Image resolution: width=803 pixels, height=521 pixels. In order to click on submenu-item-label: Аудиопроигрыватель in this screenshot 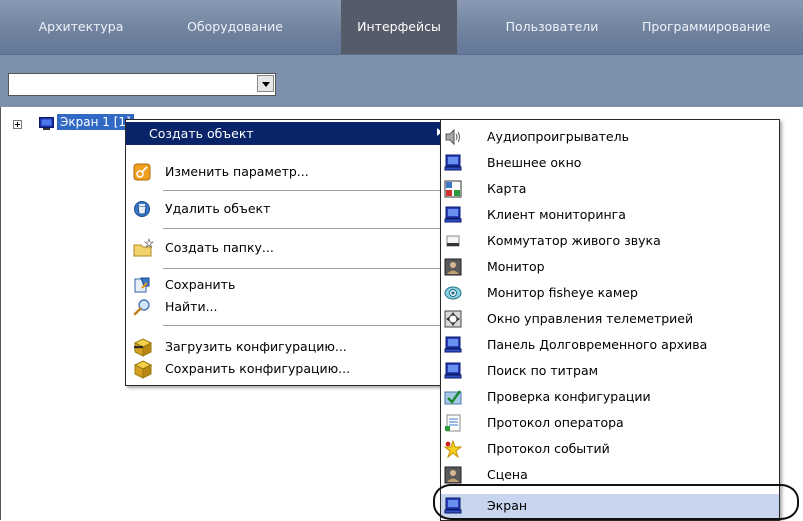, I will do `click(558, 136)`.